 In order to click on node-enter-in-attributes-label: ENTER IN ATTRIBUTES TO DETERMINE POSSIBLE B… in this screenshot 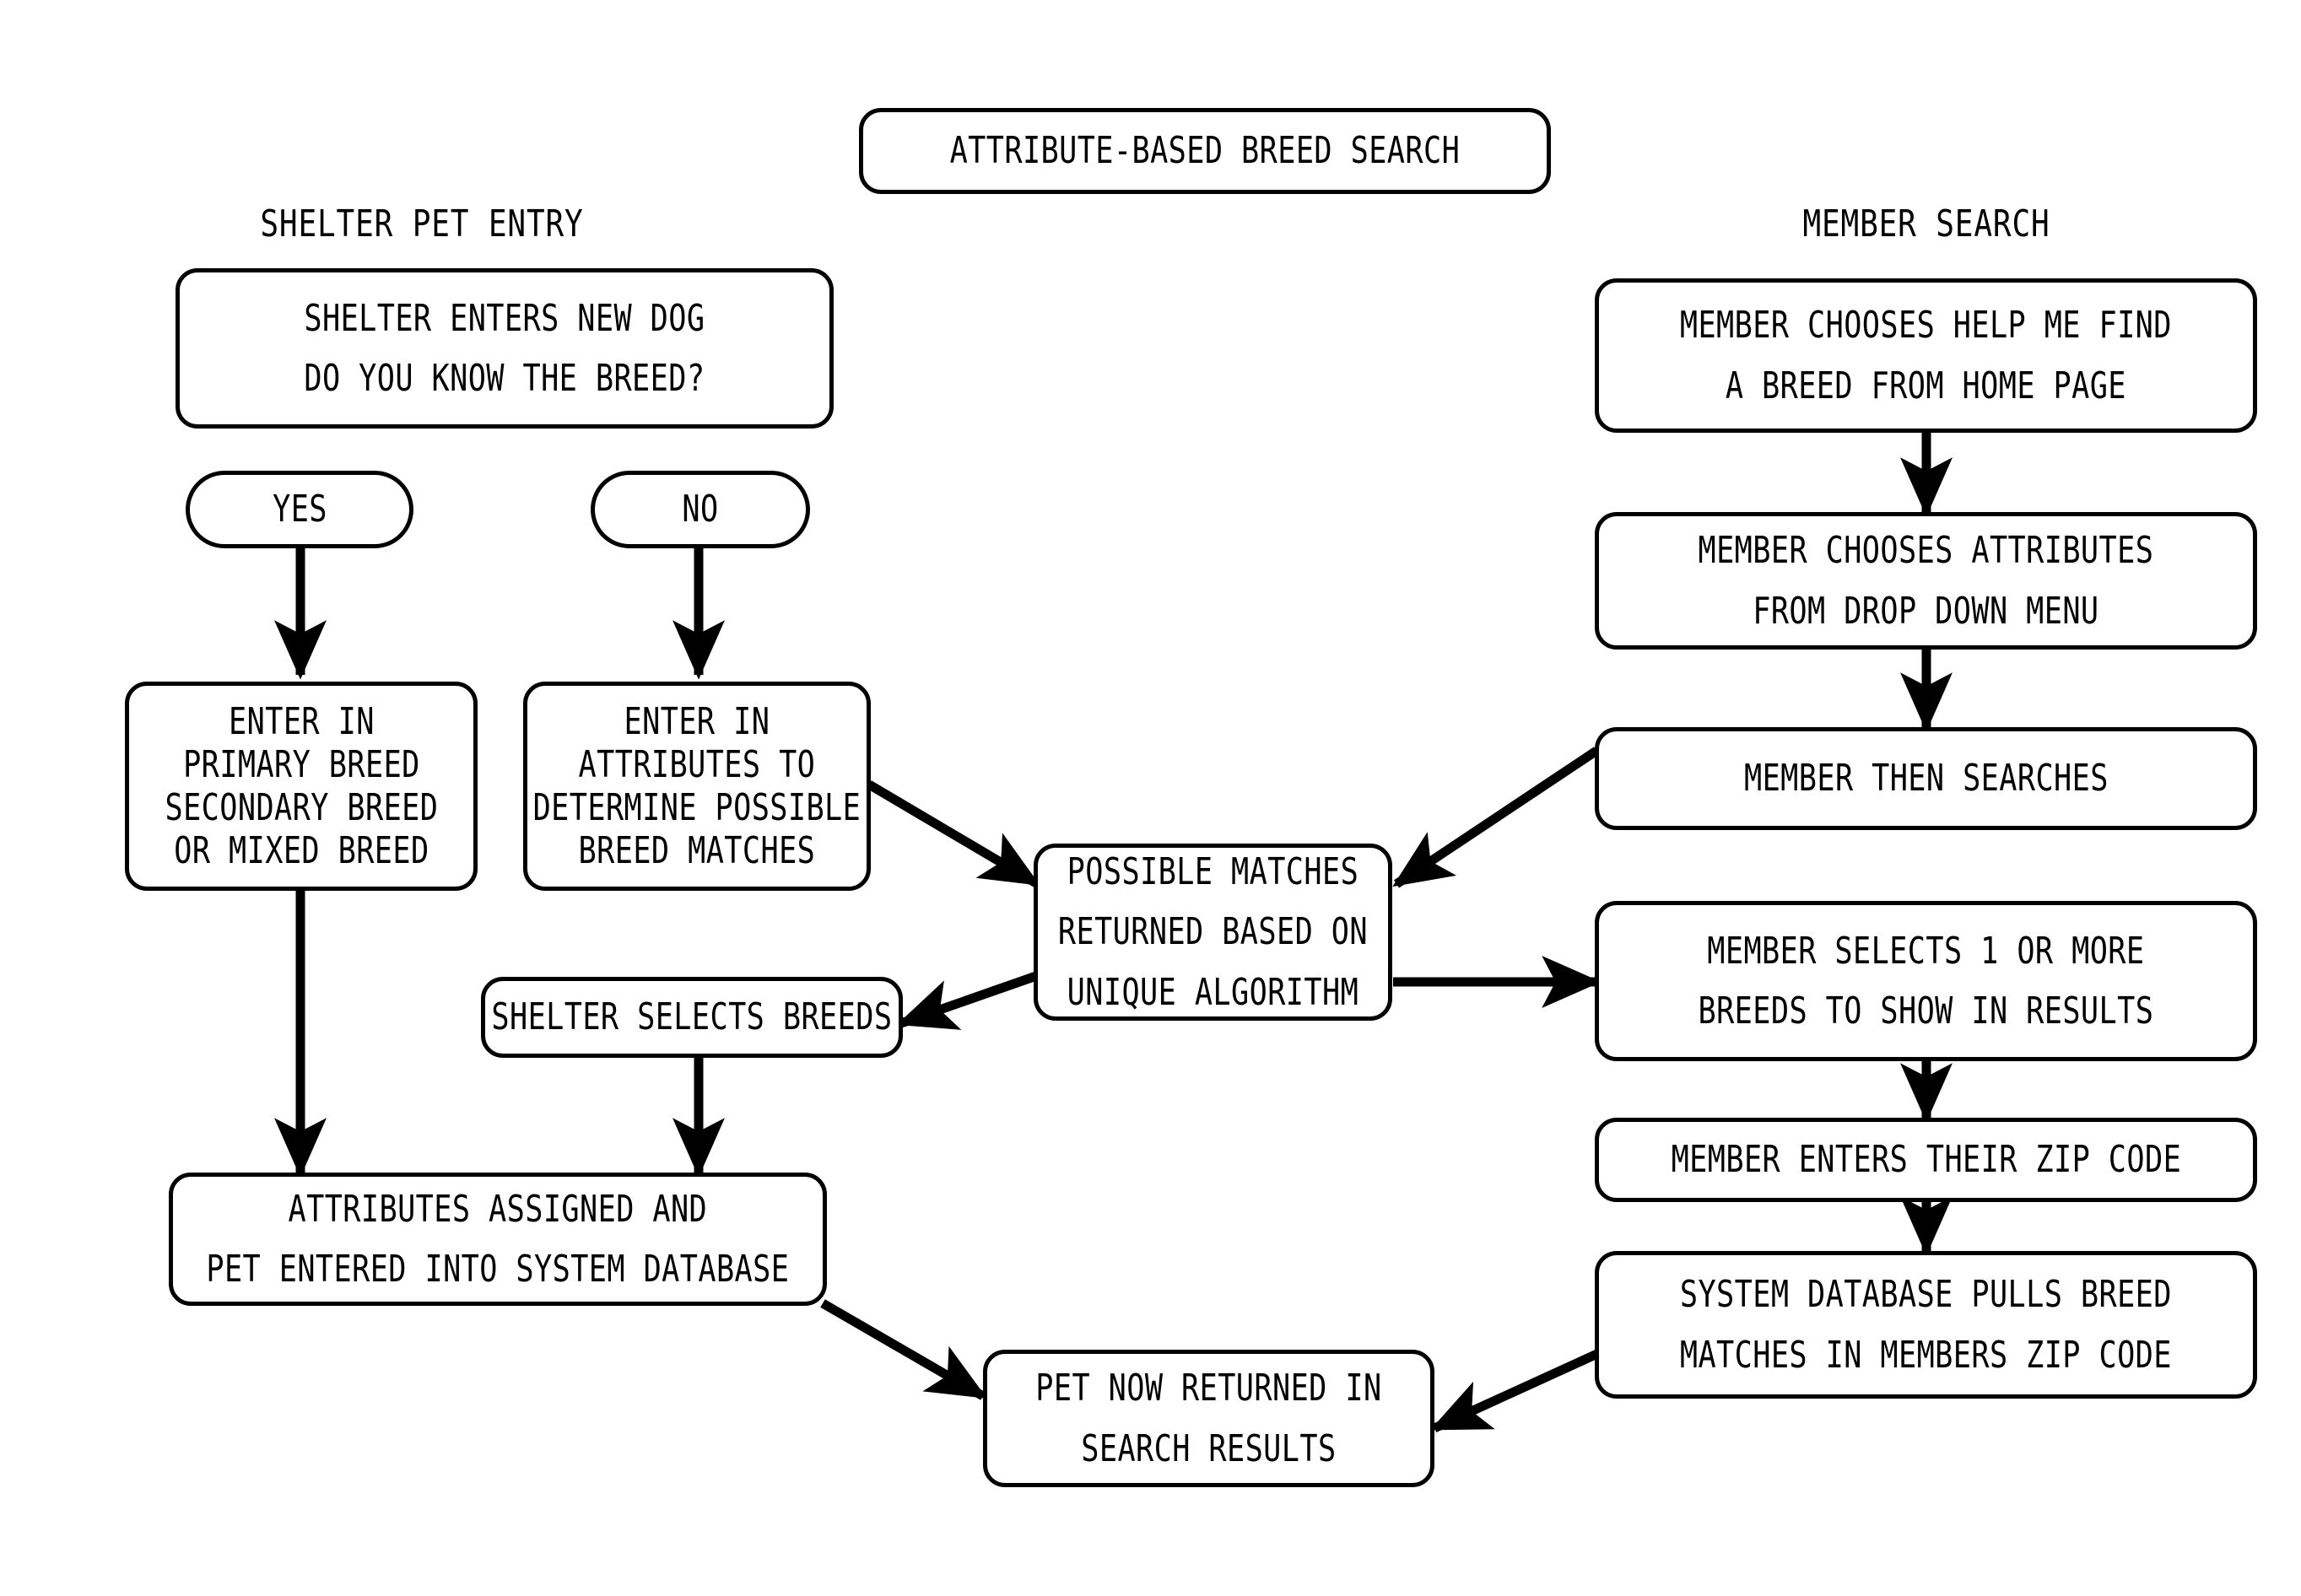, I will do `click(698, 786)`.